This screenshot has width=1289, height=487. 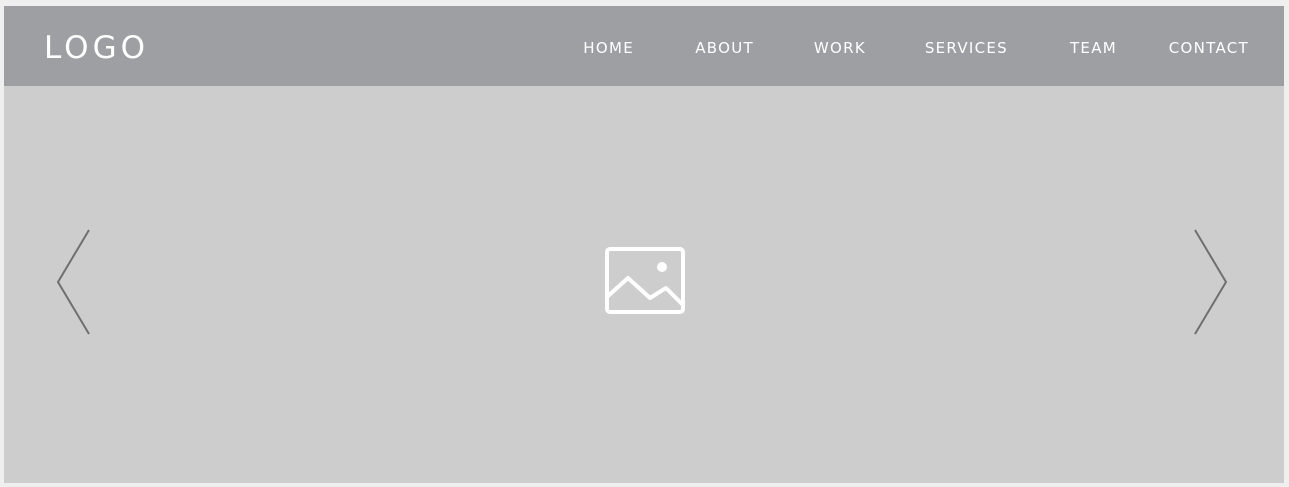 I want to click on nav-item-team: TEAM, so click(x=1093, y=48).